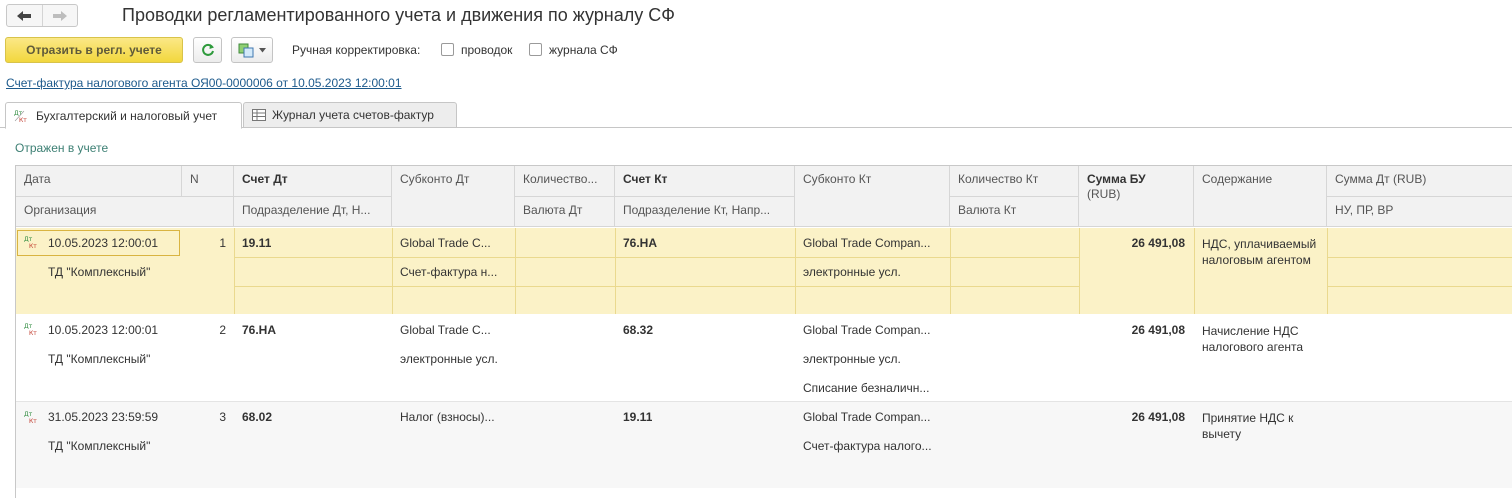  What do you see at coordinates (1136, 196) in the screenshot?
I see `col-header-sum-bu: Сумма БУ (RUB)` at bounding box center [1136, 196].